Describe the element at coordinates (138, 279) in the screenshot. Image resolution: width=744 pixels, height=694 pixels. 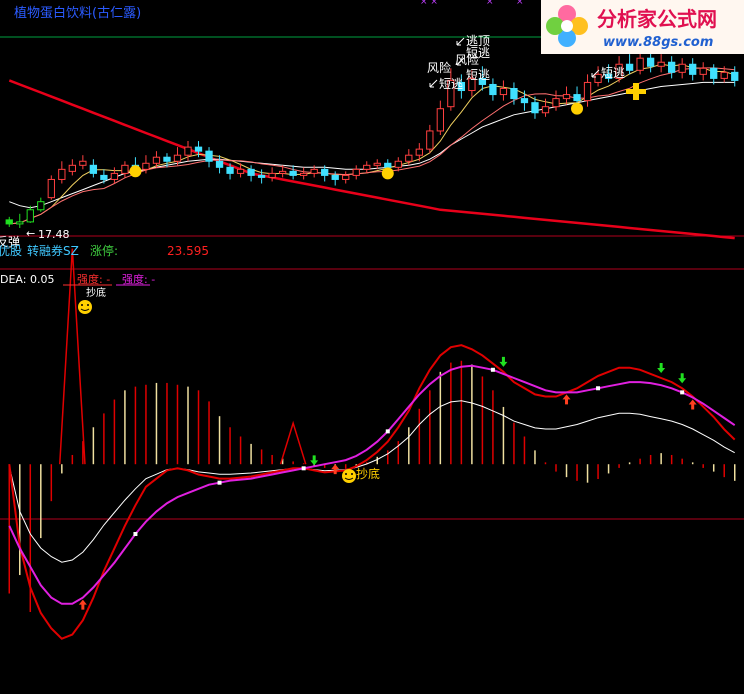
I see `strength-label-2: 强度: -` at that location.